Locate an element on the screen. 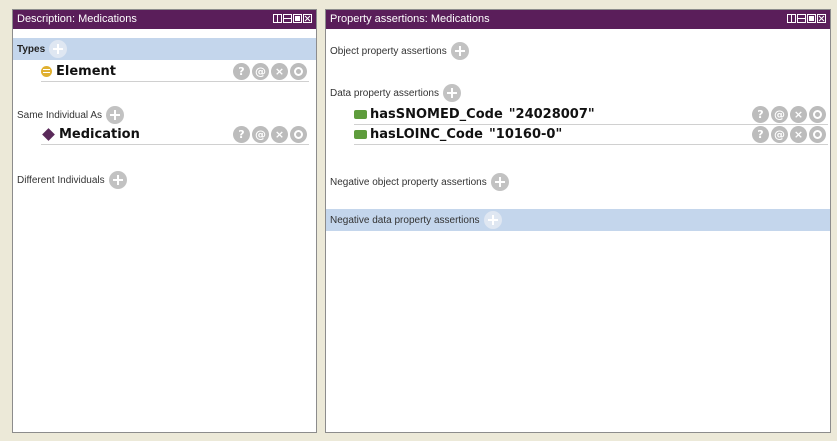  same-individual-label: Medication is located at coordinates (99, 134).